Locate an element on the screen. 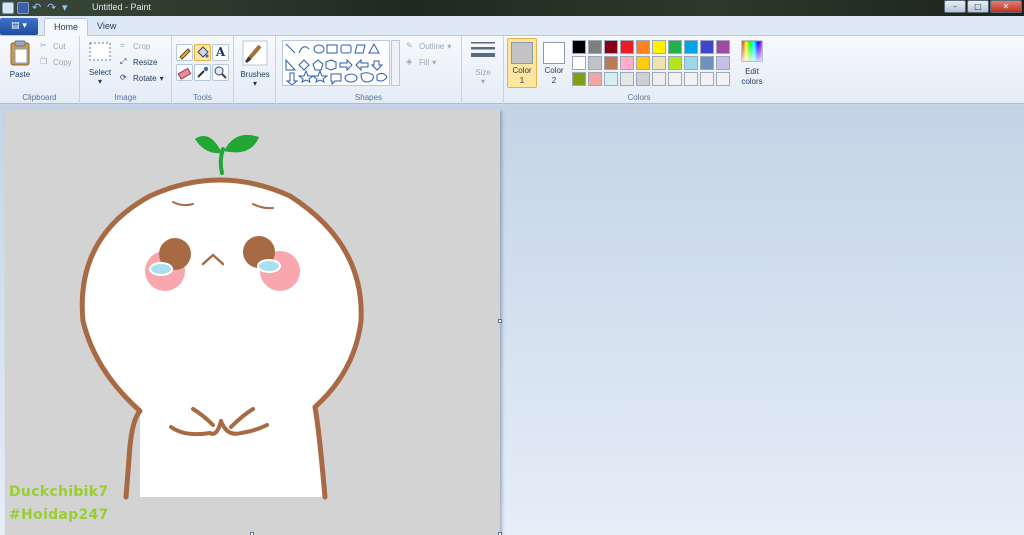 The height and width of the screenshot is (535, 1024). pencil-icon is located at coordinates (185, 54).